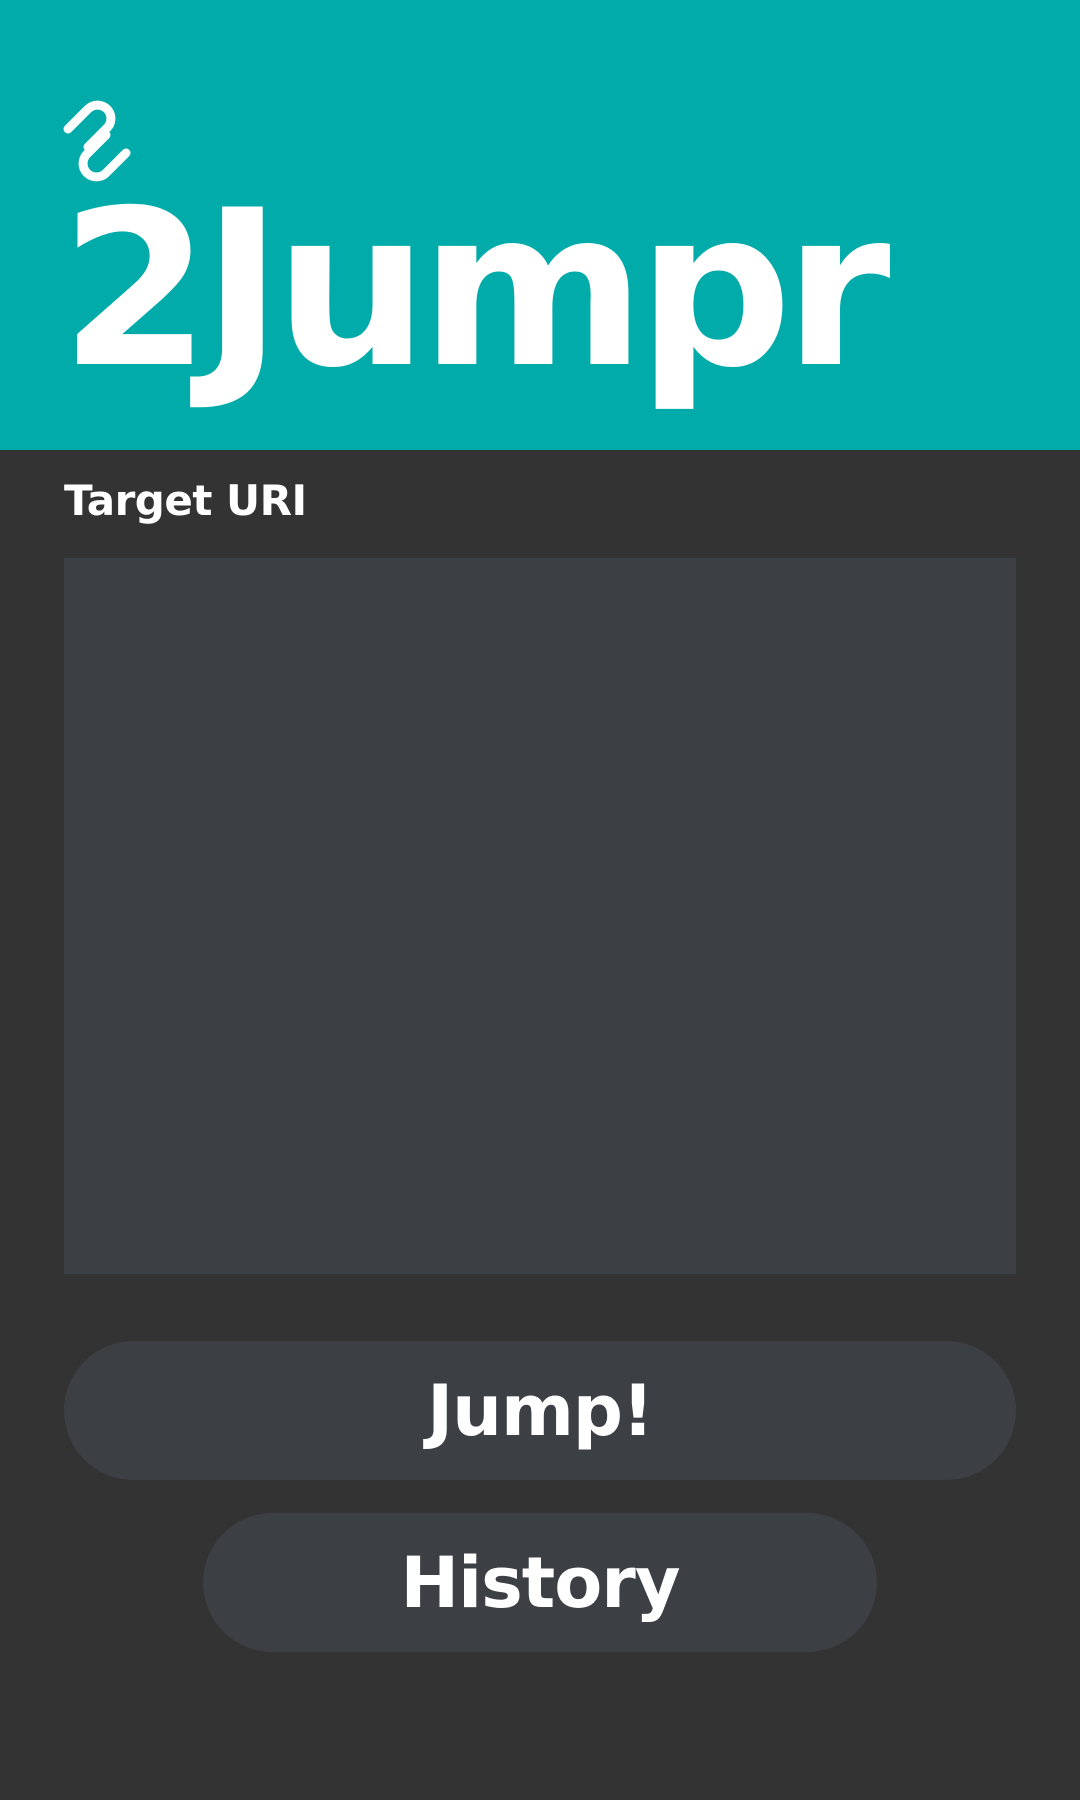 The width and height of the screenshot is (1080, 1800). What do you see at coordinates (540, 1410) in the screenshot?
I see `jump-button: Jump!` at bounding box center [540, 1410].